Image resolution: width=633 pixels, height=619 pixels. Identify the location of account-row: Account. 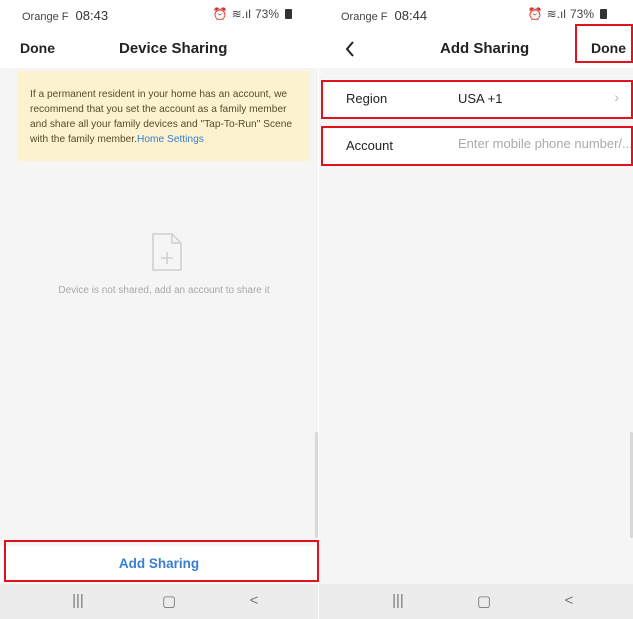
(477, 146).